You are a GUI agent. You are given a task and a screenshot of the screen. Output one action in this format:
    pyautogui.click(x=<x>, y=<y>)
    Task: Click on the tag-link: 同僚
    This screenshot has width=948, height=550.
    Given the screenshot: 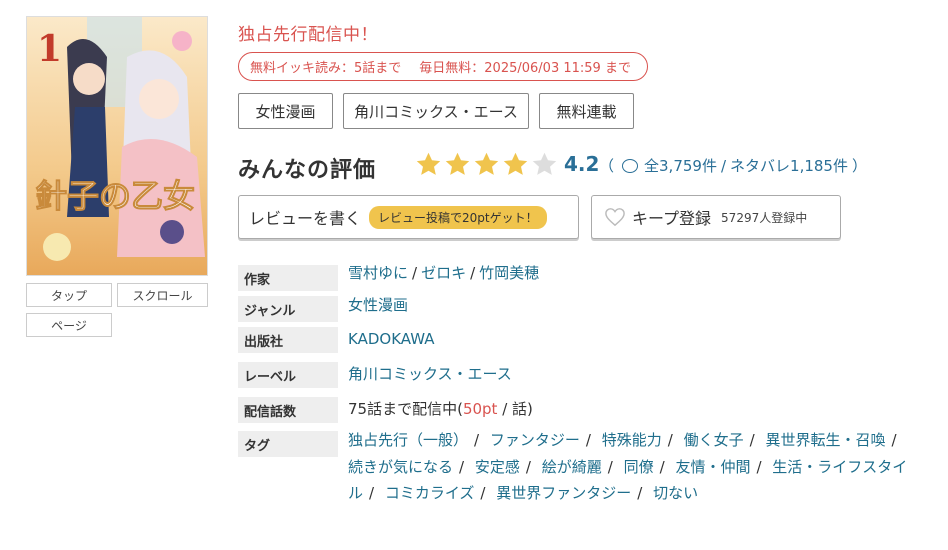 What is the action you would take?
    pyautogui.click(x=639, y=467)
    